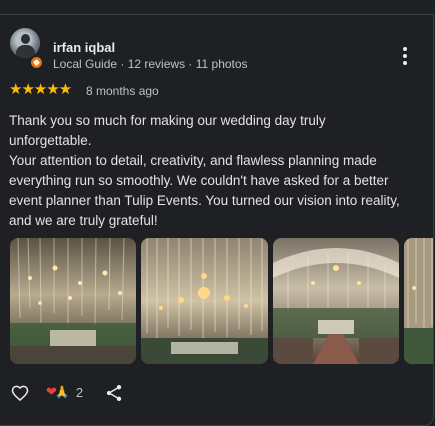 Image resolution: width=435 pixels, height=426 pixels. I want to click on reaction-pray-icon: 🙏, so click(62, 392).